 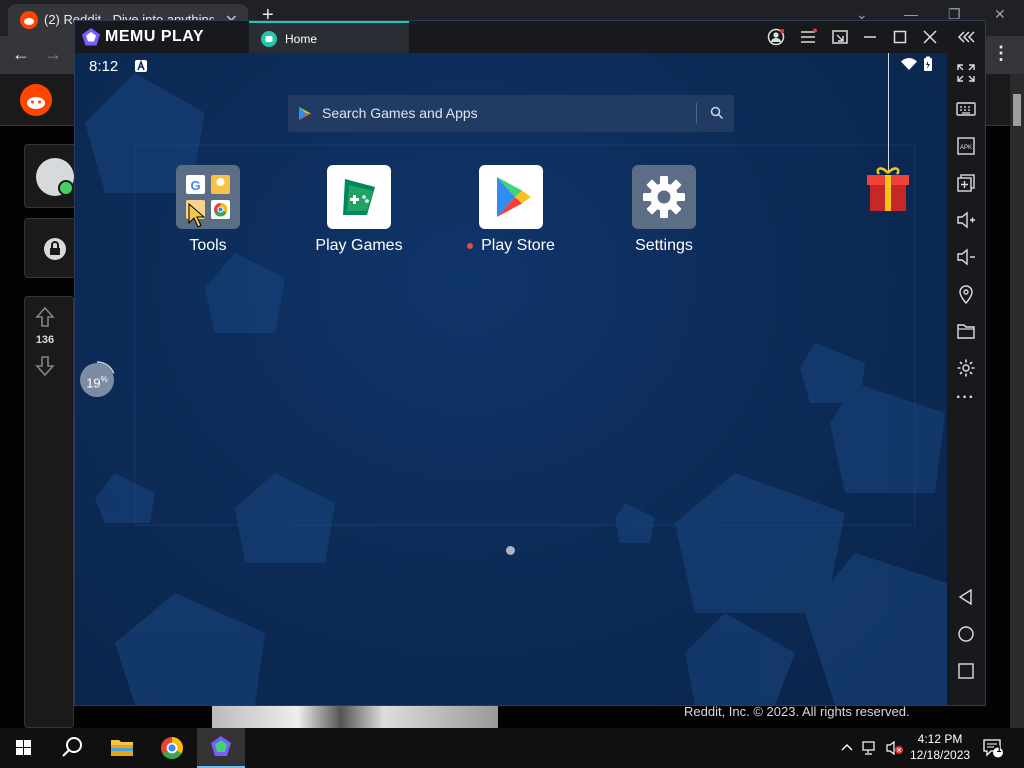 I want to click on system-clock: 4:12 PM 12/18/2023, so click(x=940, y=747).